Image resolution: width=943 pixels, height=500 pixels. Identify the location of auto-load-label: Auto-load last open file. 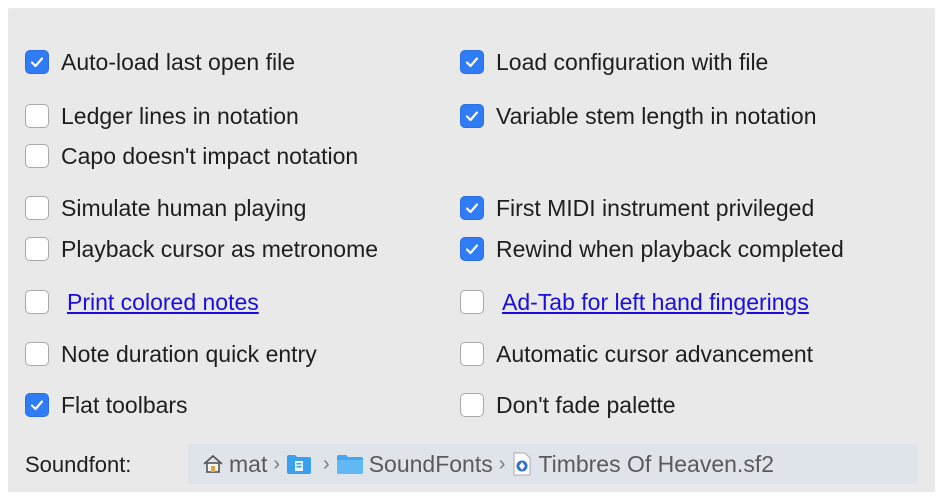
(178, 61).